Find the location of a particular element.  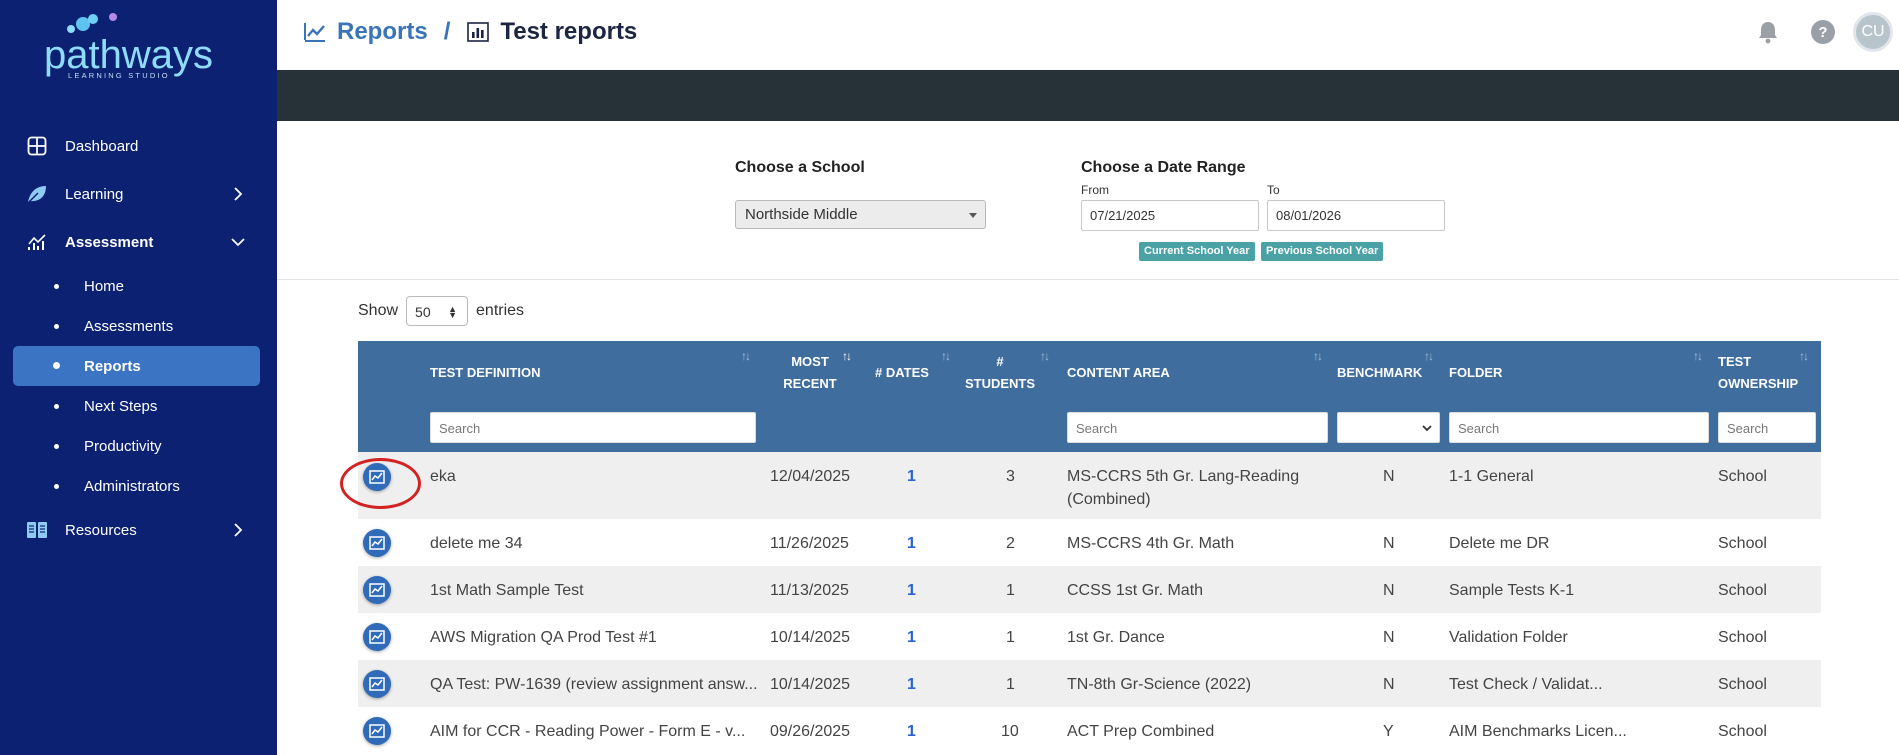

chevron-down-icon is located at coordinates (1427, 428).